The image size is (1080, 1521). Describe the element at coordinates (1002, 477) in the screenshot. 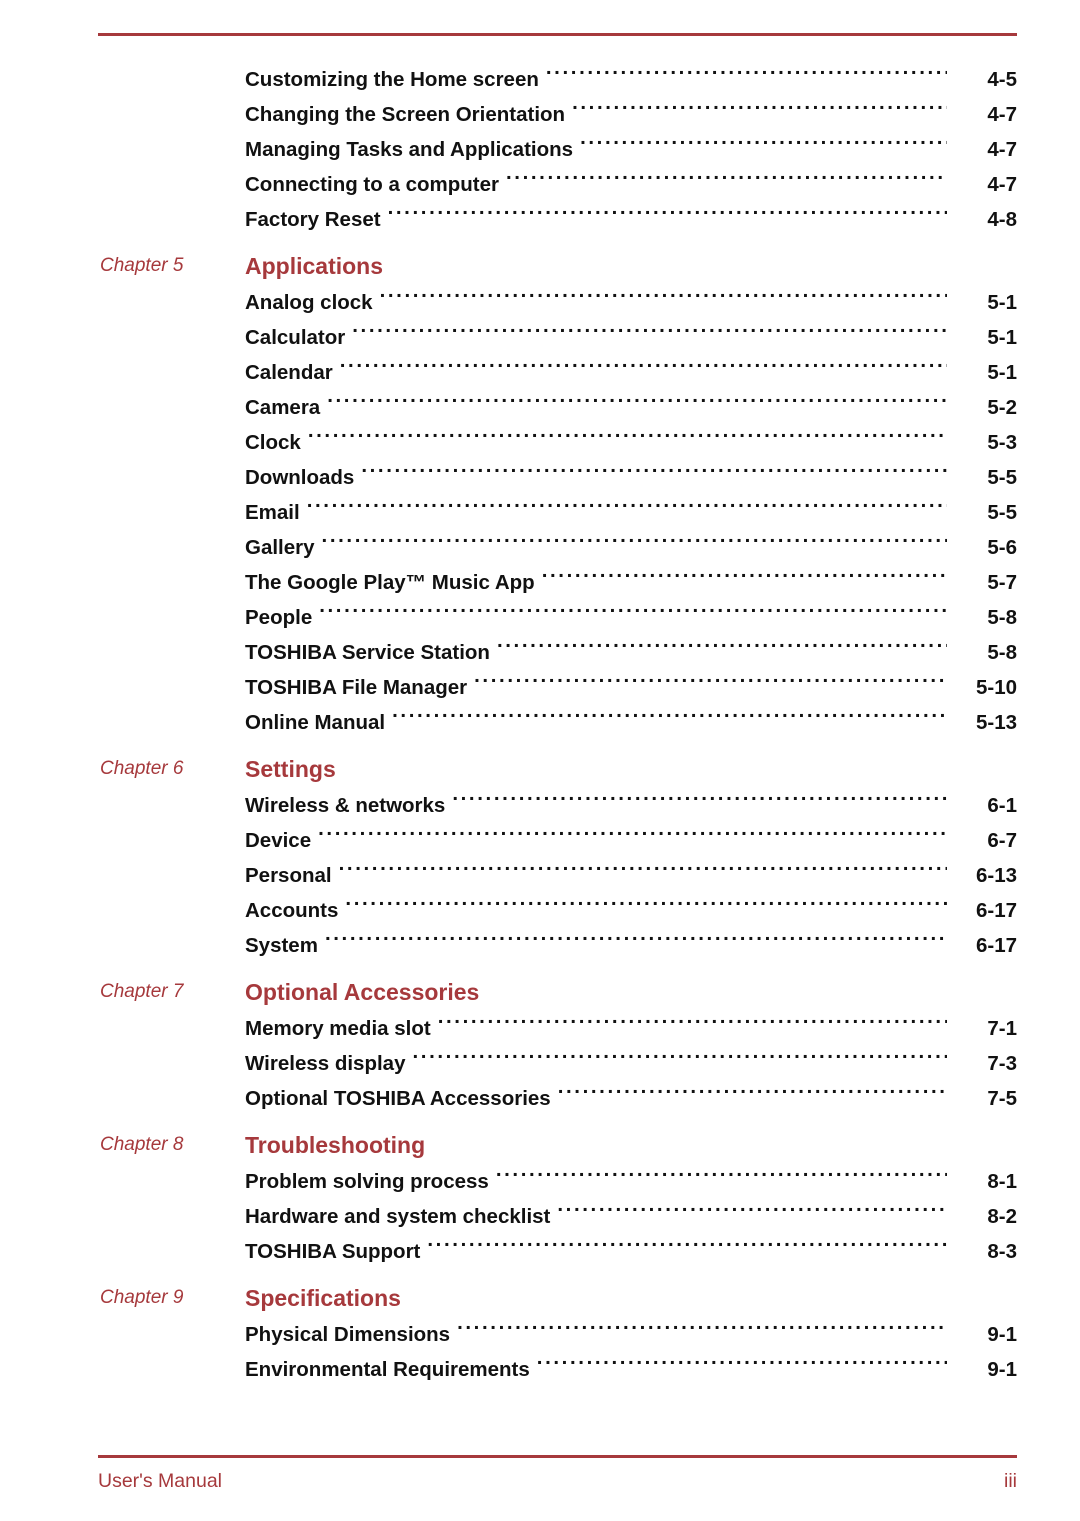

I see `toc-entry-page: 5-5` at that location.